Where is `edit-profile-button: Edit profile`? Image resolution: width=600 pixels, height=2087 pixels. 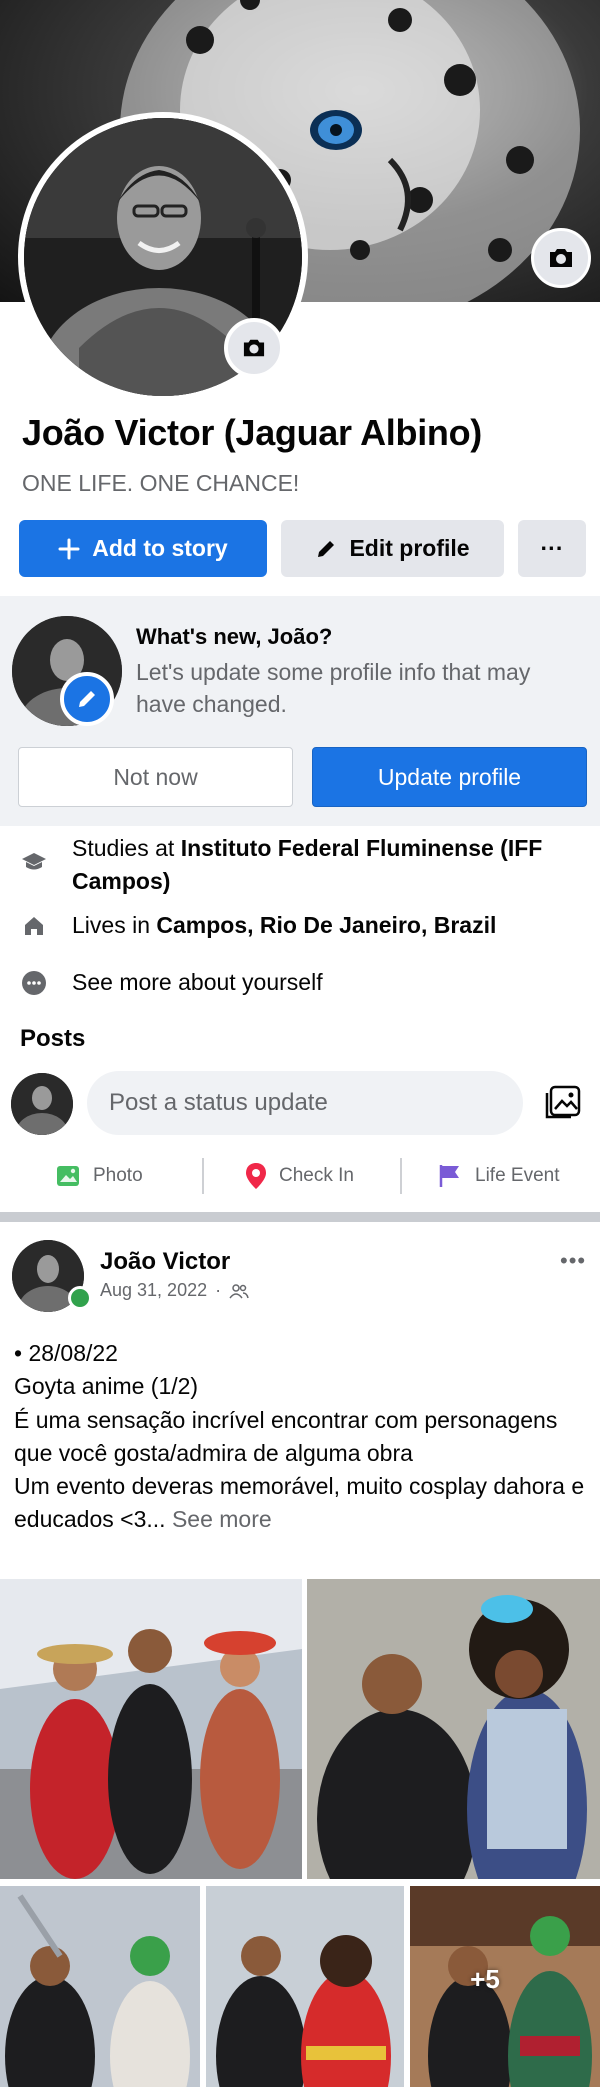
edit-profile-button: Edit profile is located at coordinates (392, 548).